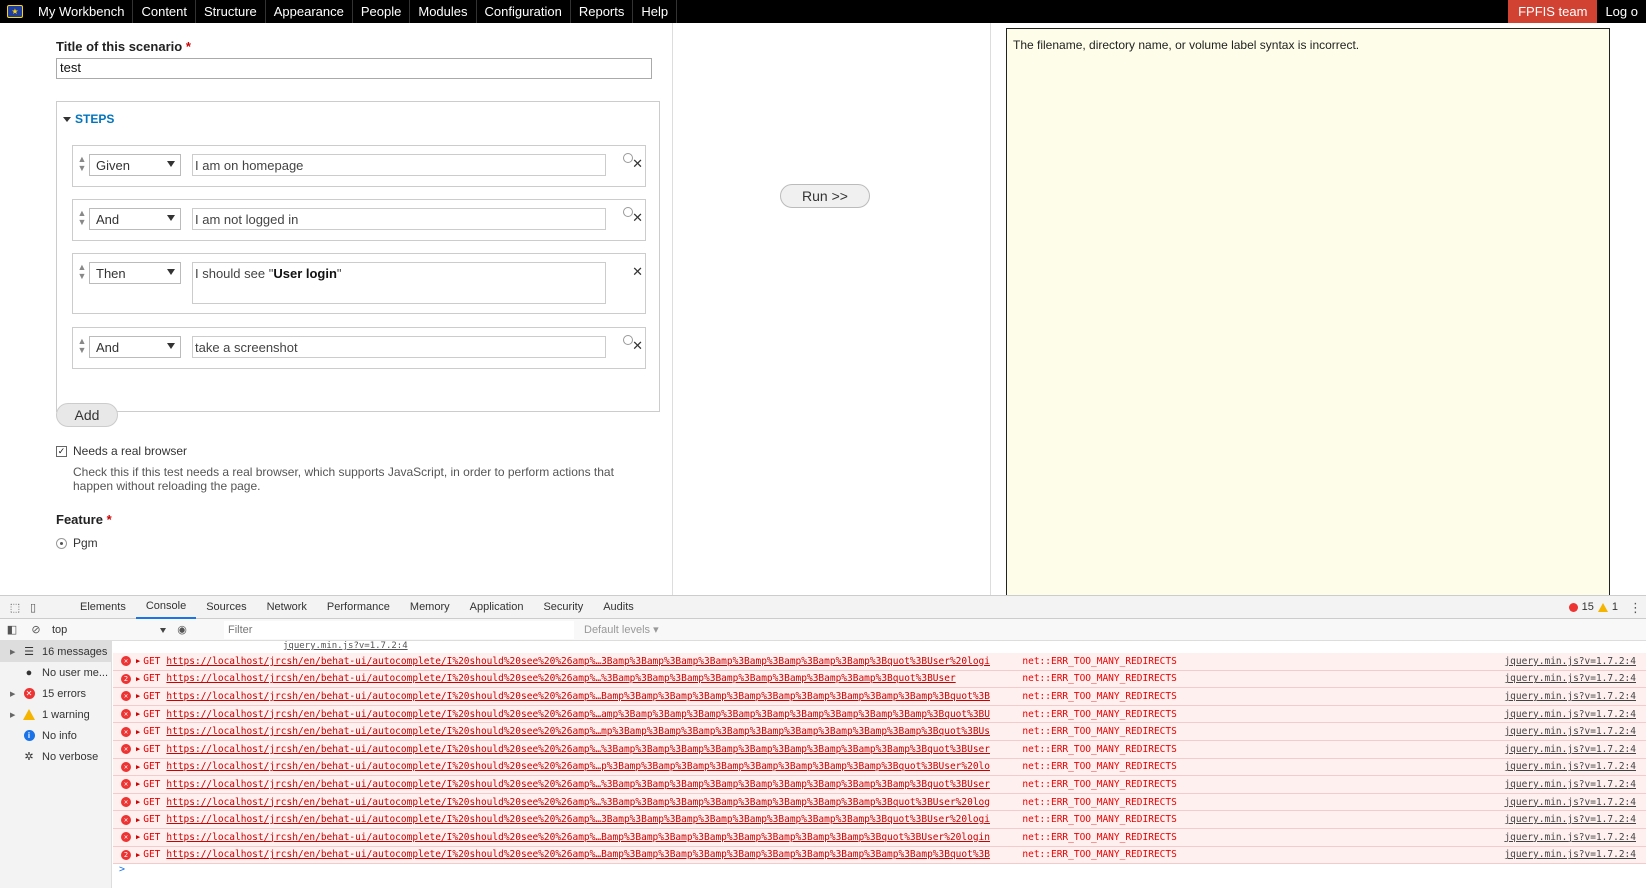  What do you see at coordinates (231, 11) in the screenshot?
I see `toolbar-item-structure: Structure` at bounding box center [231, 11].